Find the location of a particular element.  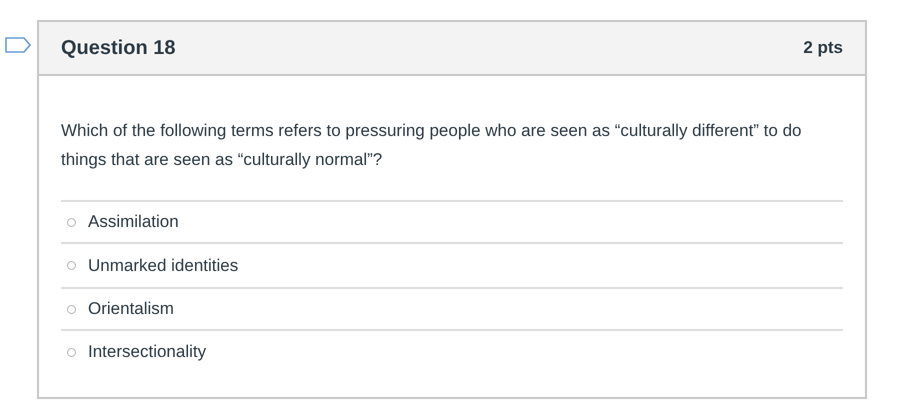

question-title: Question 18 is located at coordinates (118, 48).